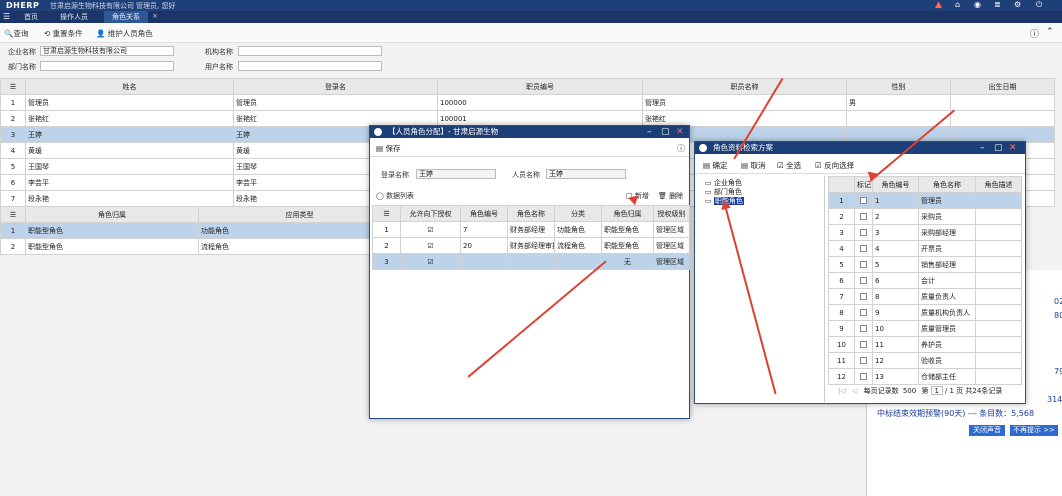  I want to click on table-row: 1 管理员 管理员 100000 管理员男, so click(527, 102).